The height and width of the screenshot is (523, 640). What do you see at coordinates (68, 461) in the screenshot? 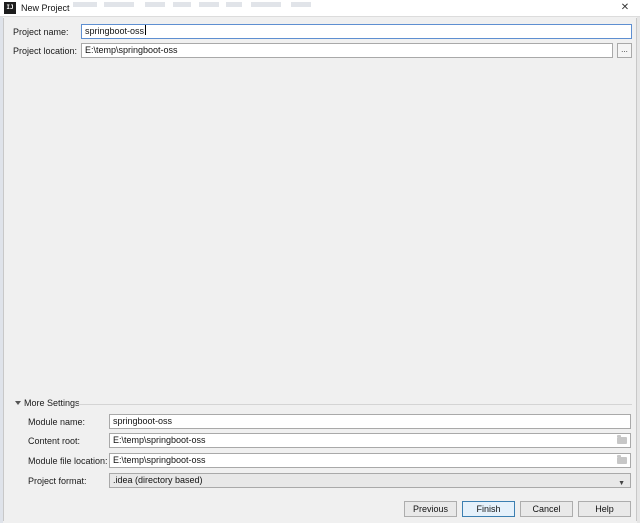
I see `module-file-location-label: Module file location:` at bounding box center [68, 461].